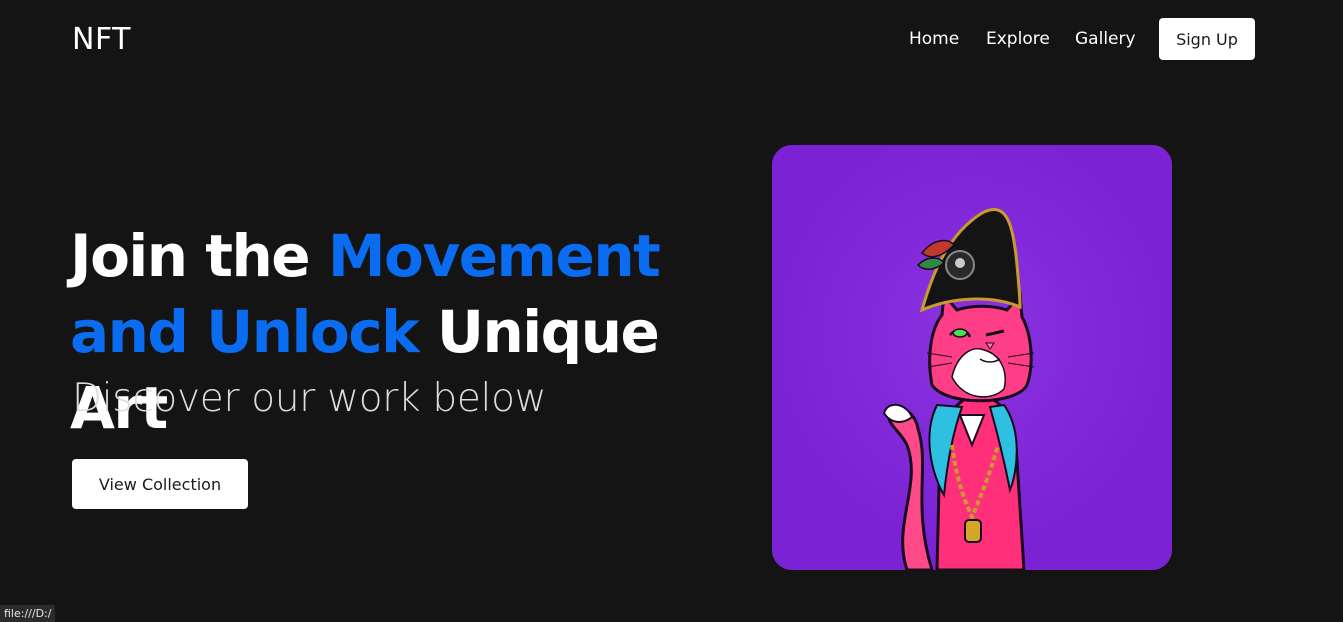  What do you see at coordinates (1018, 39) in the screenshot?
I see `nav-link-explore: Explore` at bounding box center [1018, 39].